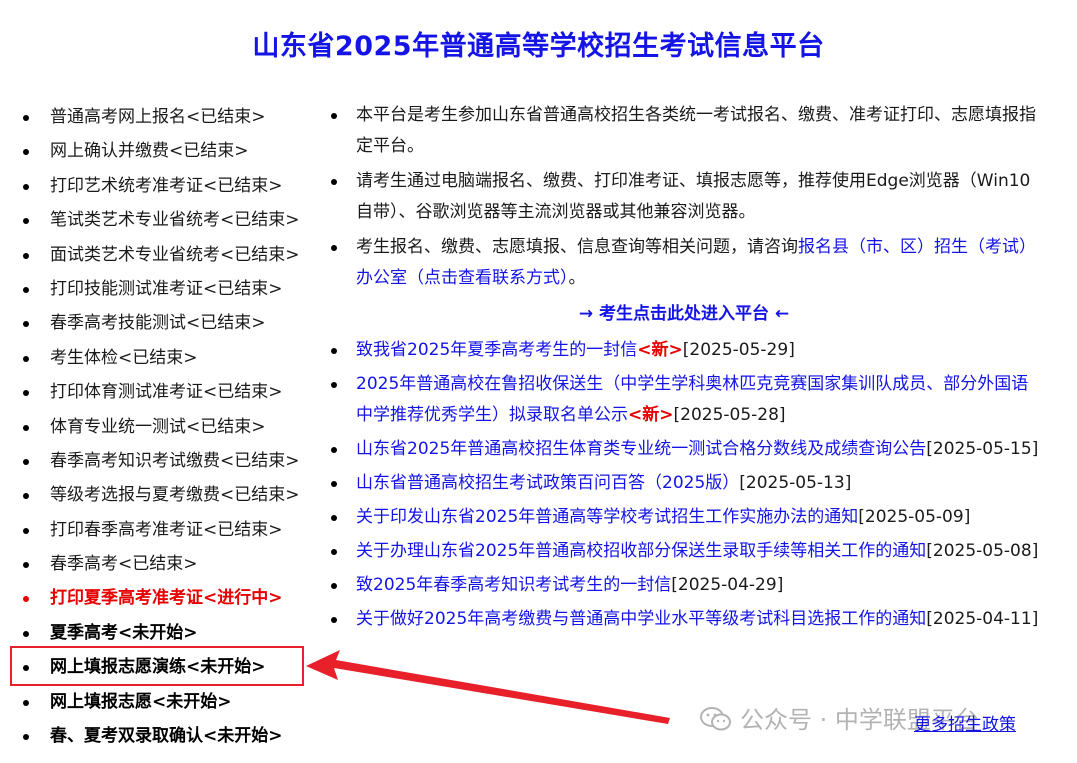 This screenshot has width=1077, height=763. I want to click on wechat-icon, so click(715, 719).